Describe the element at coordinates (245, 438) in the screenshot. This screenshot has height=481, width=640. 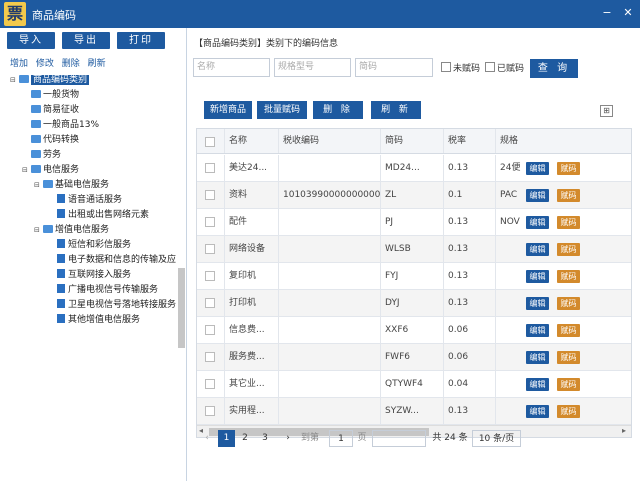
I see `page-2: 2` at that location.